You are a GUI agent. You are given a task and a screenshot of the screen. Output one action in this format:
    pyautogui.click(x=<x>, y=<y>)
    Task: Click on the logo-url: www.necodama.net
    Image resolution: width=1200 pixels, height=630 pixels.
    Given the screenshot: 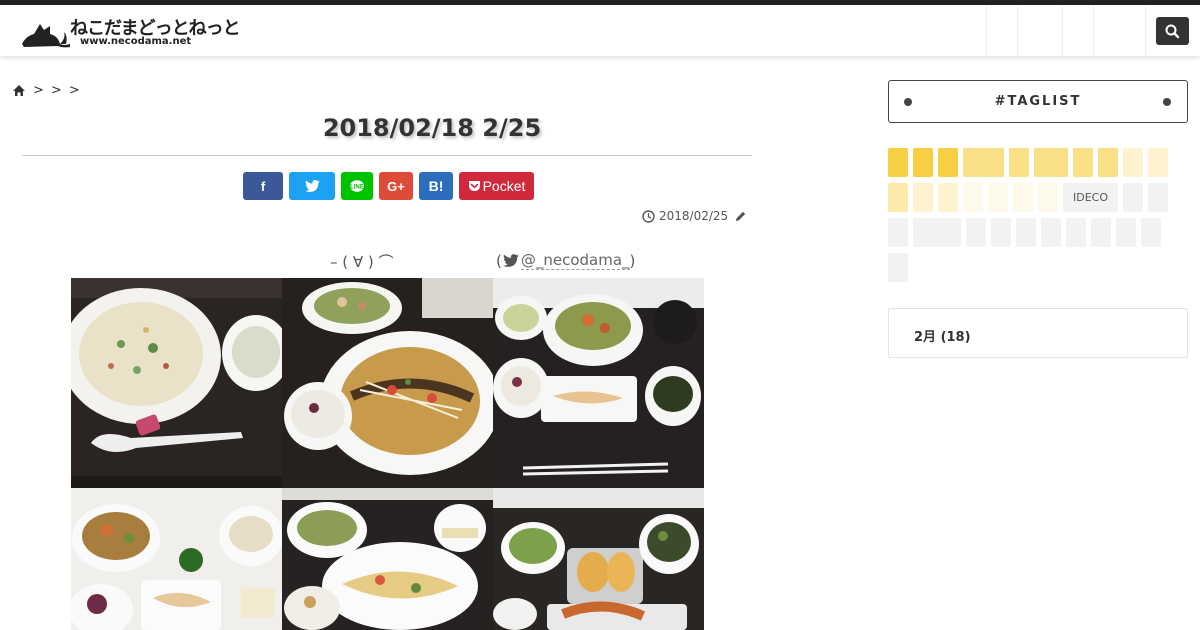 What is the action you would take?
    pyautogui.click(x=136, y=41)
    